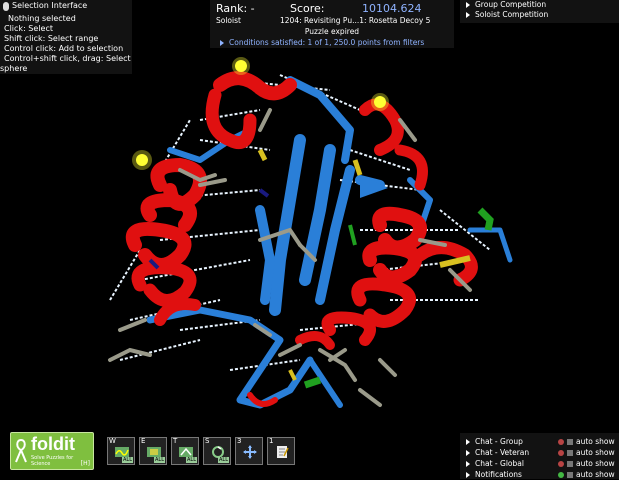  I want to click on hotkey-label: 3, so click(239, 441).